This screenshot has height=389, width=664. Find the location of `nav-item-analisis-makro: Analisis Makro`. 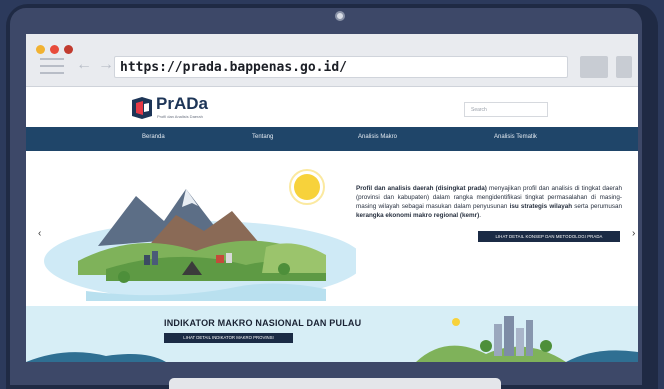

nav-item-analisis-makro: Analisis Makro is located at coordinates (377, 137).